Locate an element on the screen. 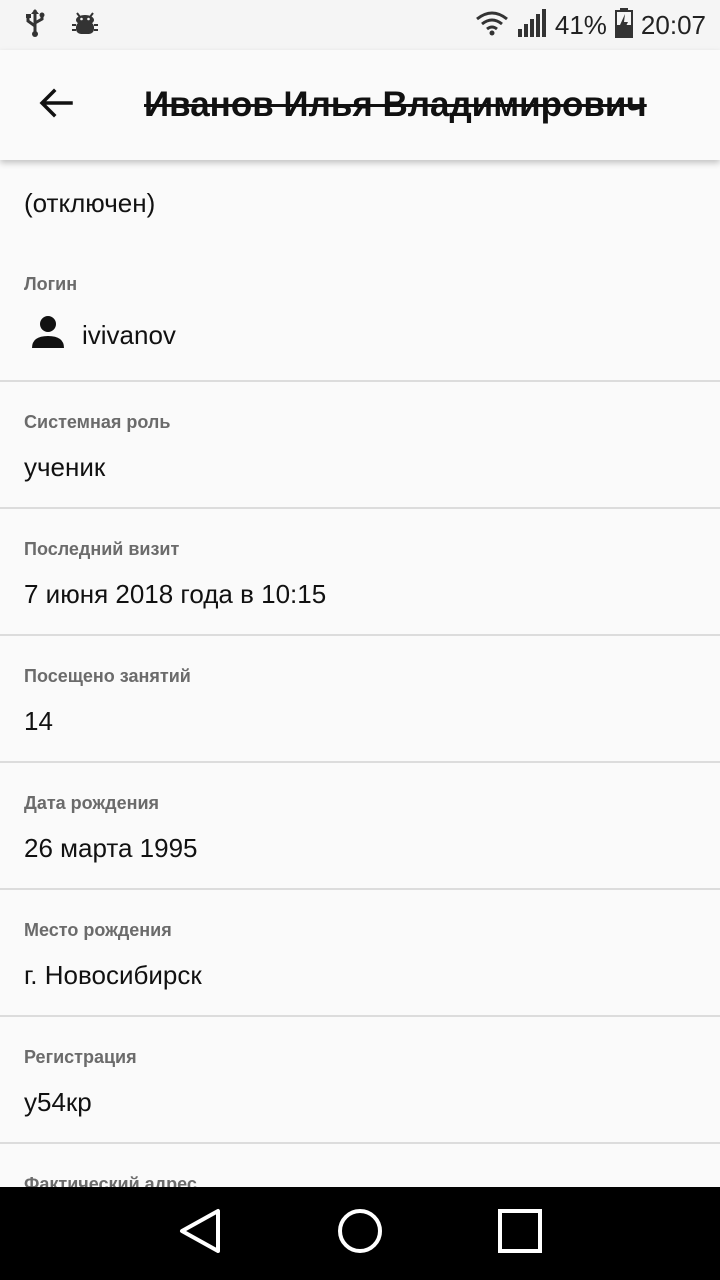 This screenshot has height=1280, width=720. battery-percent: 41% is located at coordinates (580, 24).